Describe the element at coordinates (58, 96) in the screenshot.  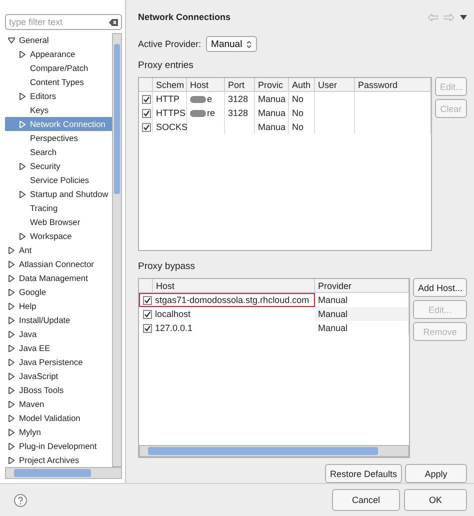
I see `tree-item: Editors` at that location.